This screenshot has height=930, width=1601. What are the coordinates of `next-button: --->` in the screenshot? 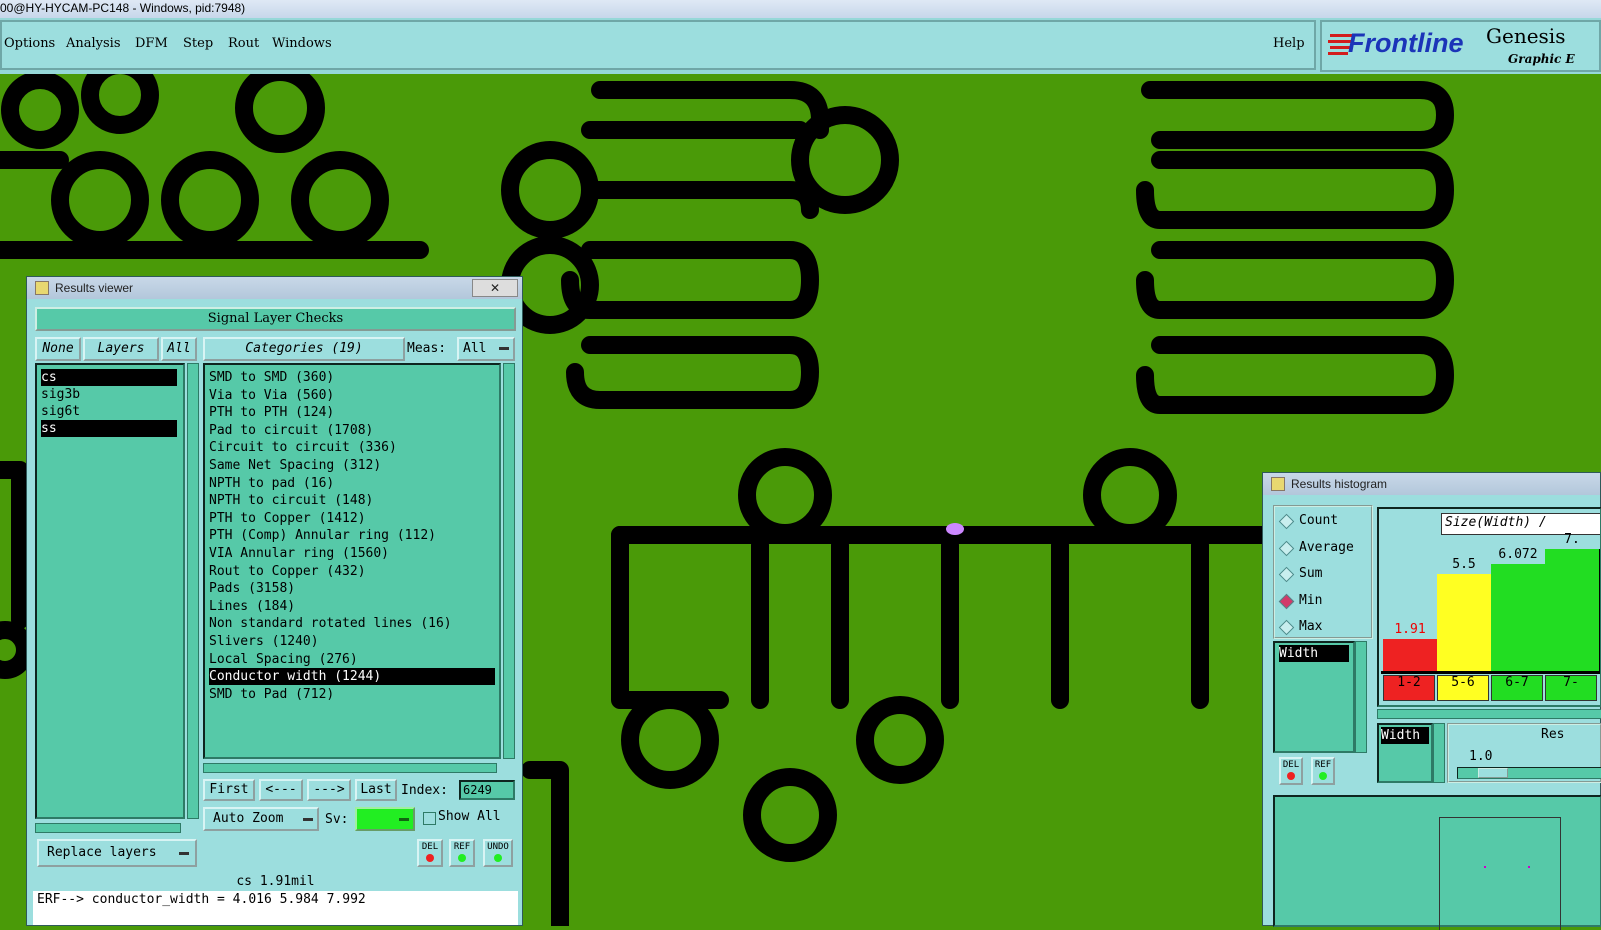 It's located at (329, 790).